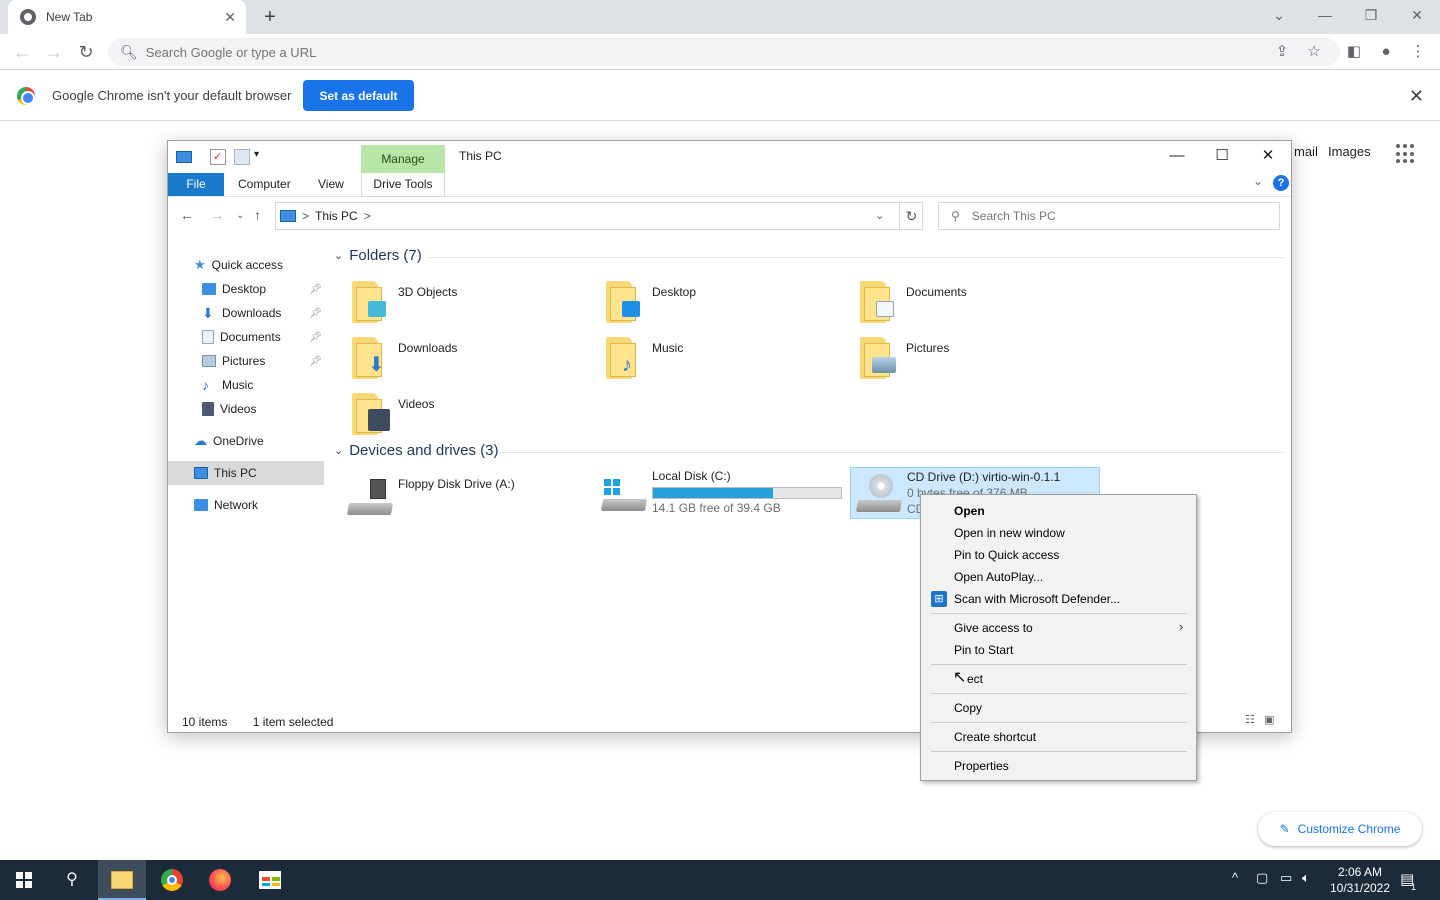 The image size is (1440, 900). I want to click on folders-section-header: ⌄ Folders (7), so click(378, 255).